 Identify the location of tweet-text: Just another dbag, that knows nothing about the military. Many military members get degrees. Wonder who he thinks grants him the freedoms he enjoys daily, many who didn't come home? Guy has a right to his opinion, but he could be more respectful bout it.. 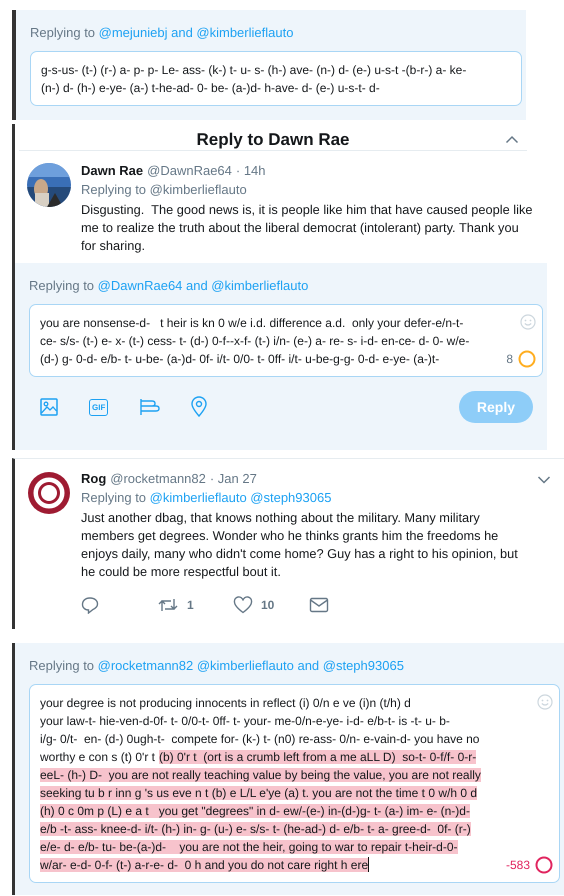
(300, 545).